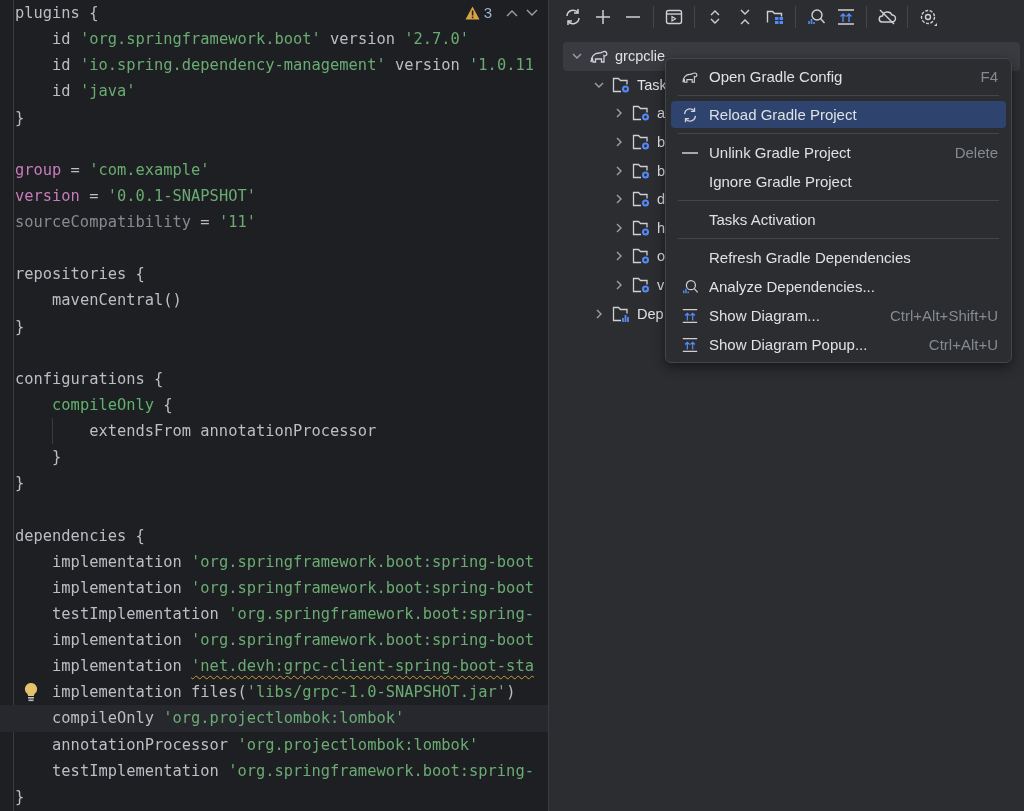 This screenshot has width=1024, height=811. Describe the element at coordinates (284, 692) in the screenshot. I see `code-line: implementation files('libs/grpc-1.0-SNAPSHOT.jar')` at that location.